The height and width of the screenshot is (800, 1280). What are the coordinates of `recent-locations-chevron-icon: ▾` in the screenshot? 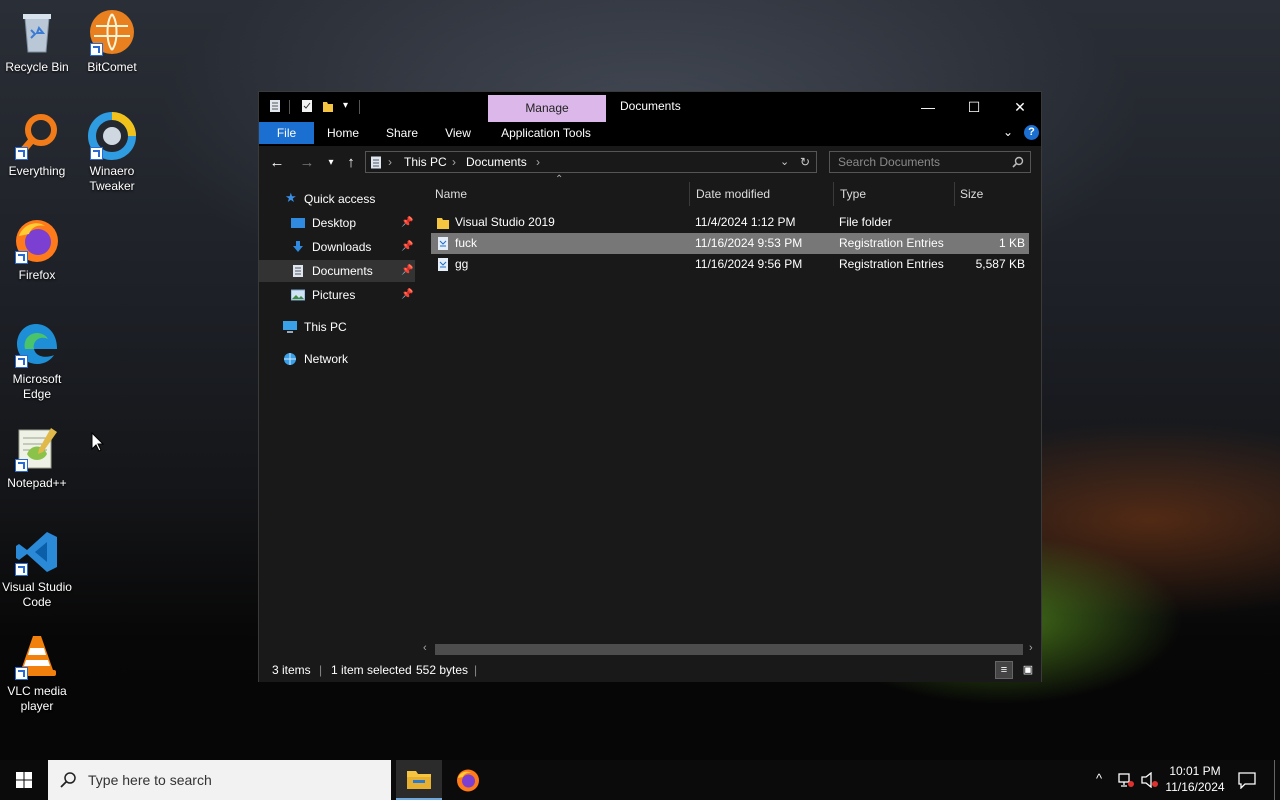 It's located at (331, 163).